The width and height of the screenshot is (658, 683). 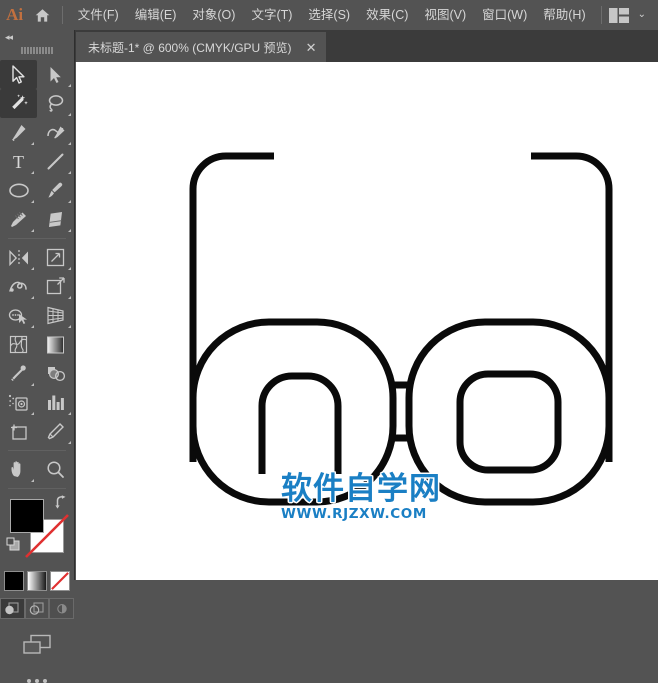 I want to click on width-warp-tool, so click(x=18, y=286).